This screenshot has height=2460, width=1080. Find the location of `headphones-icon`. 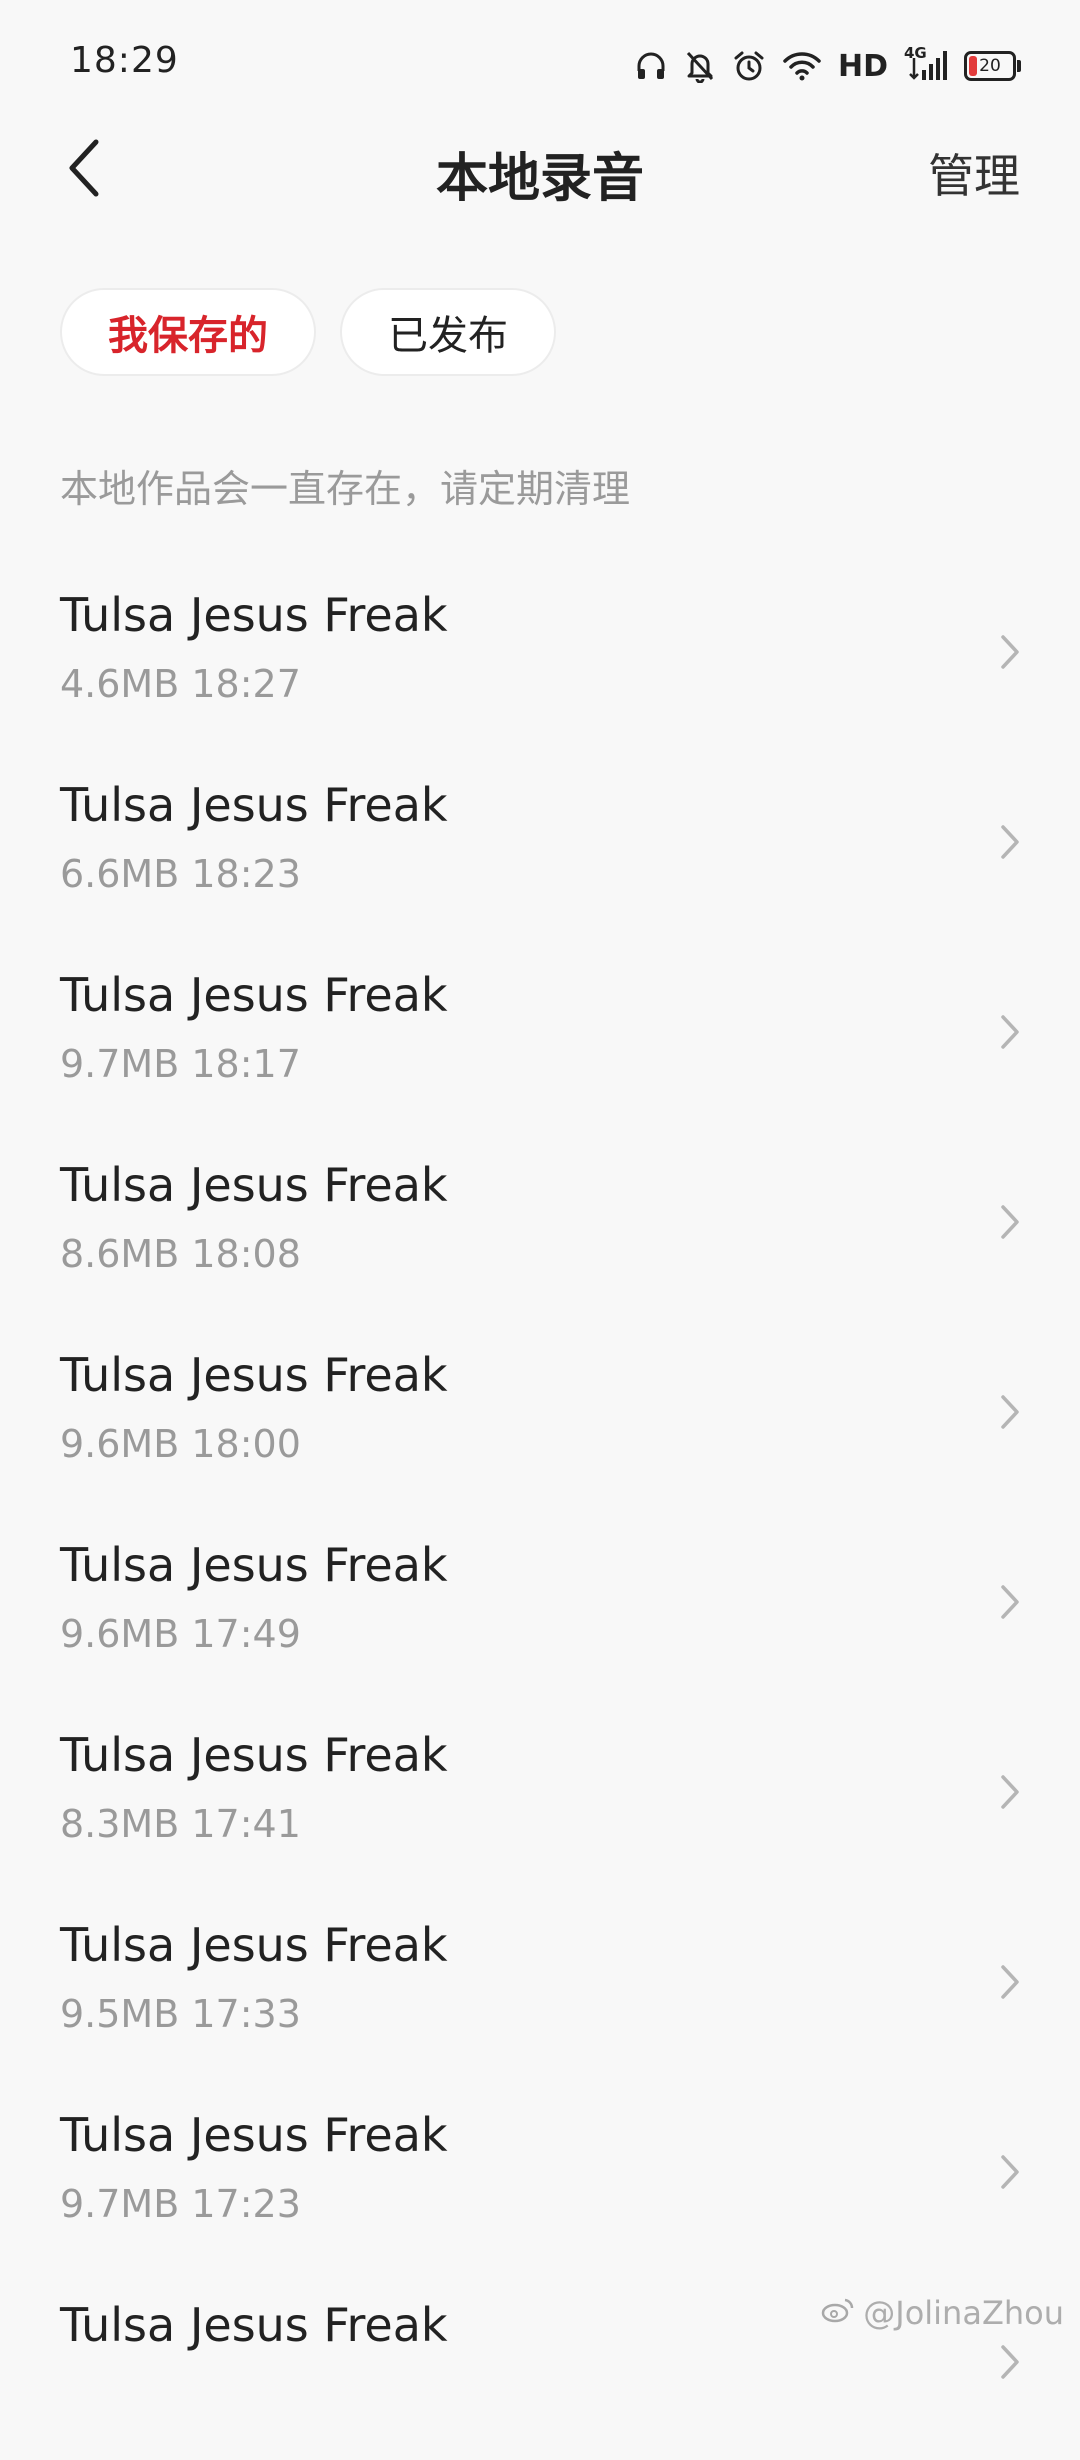

headphones-icon is located at coordinates (651, 66).